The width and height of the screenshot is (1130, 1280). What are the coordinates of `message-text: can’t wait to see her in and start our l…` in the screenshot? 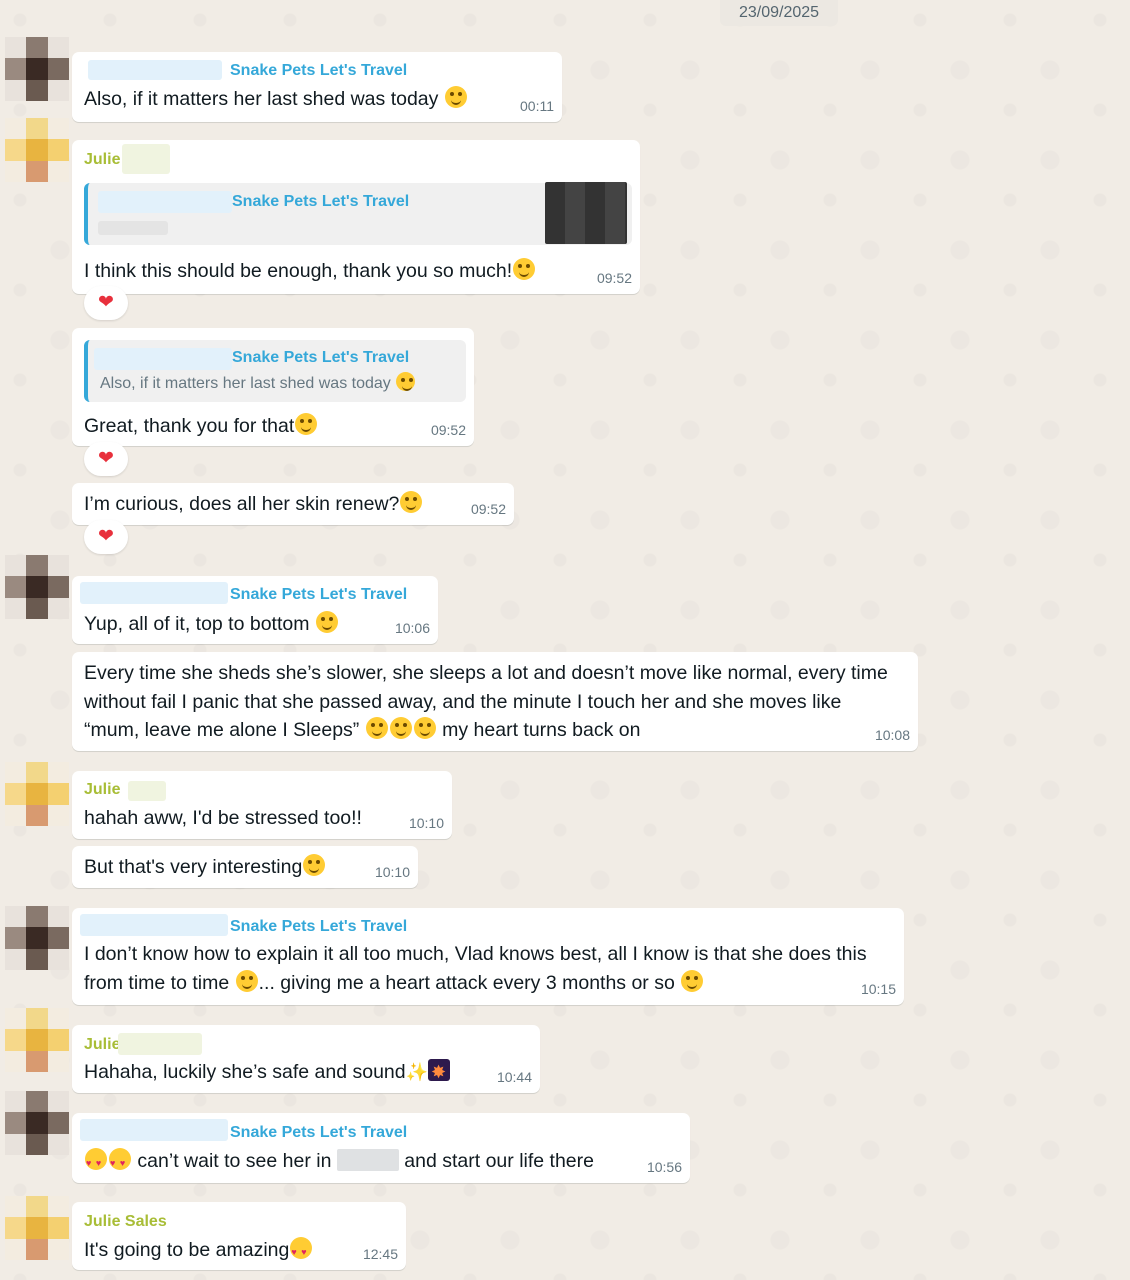 It's located at (339, 1162).